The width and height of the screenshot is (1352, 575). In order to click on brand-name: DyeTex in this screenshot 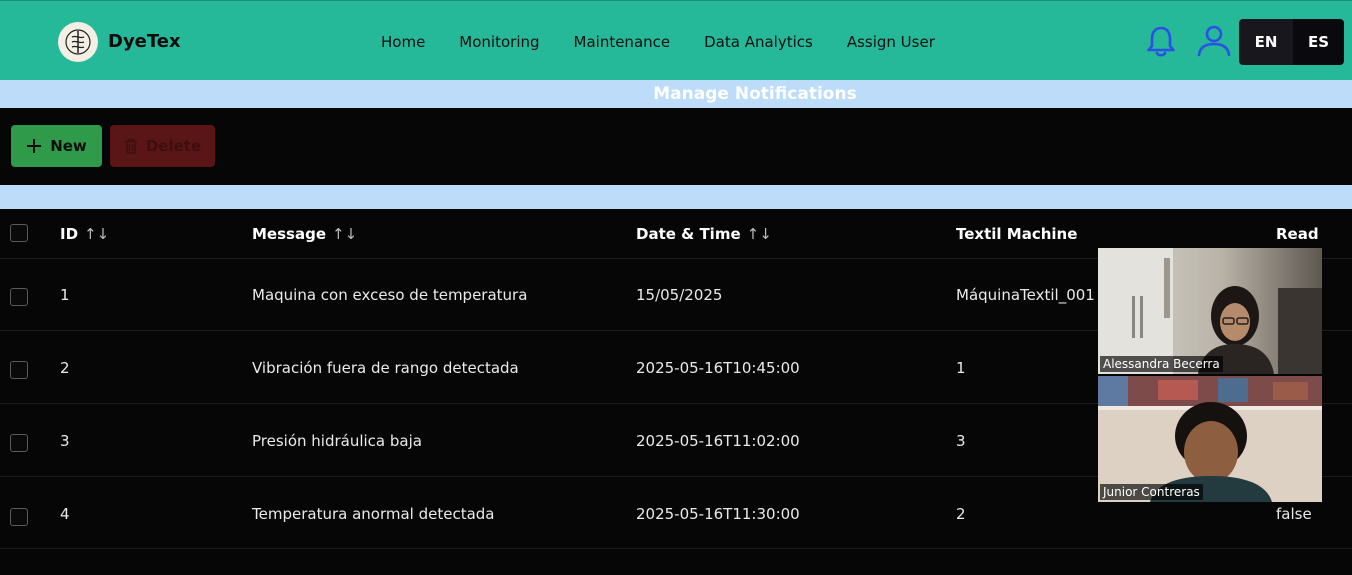, I will do `click(144, 41)`.